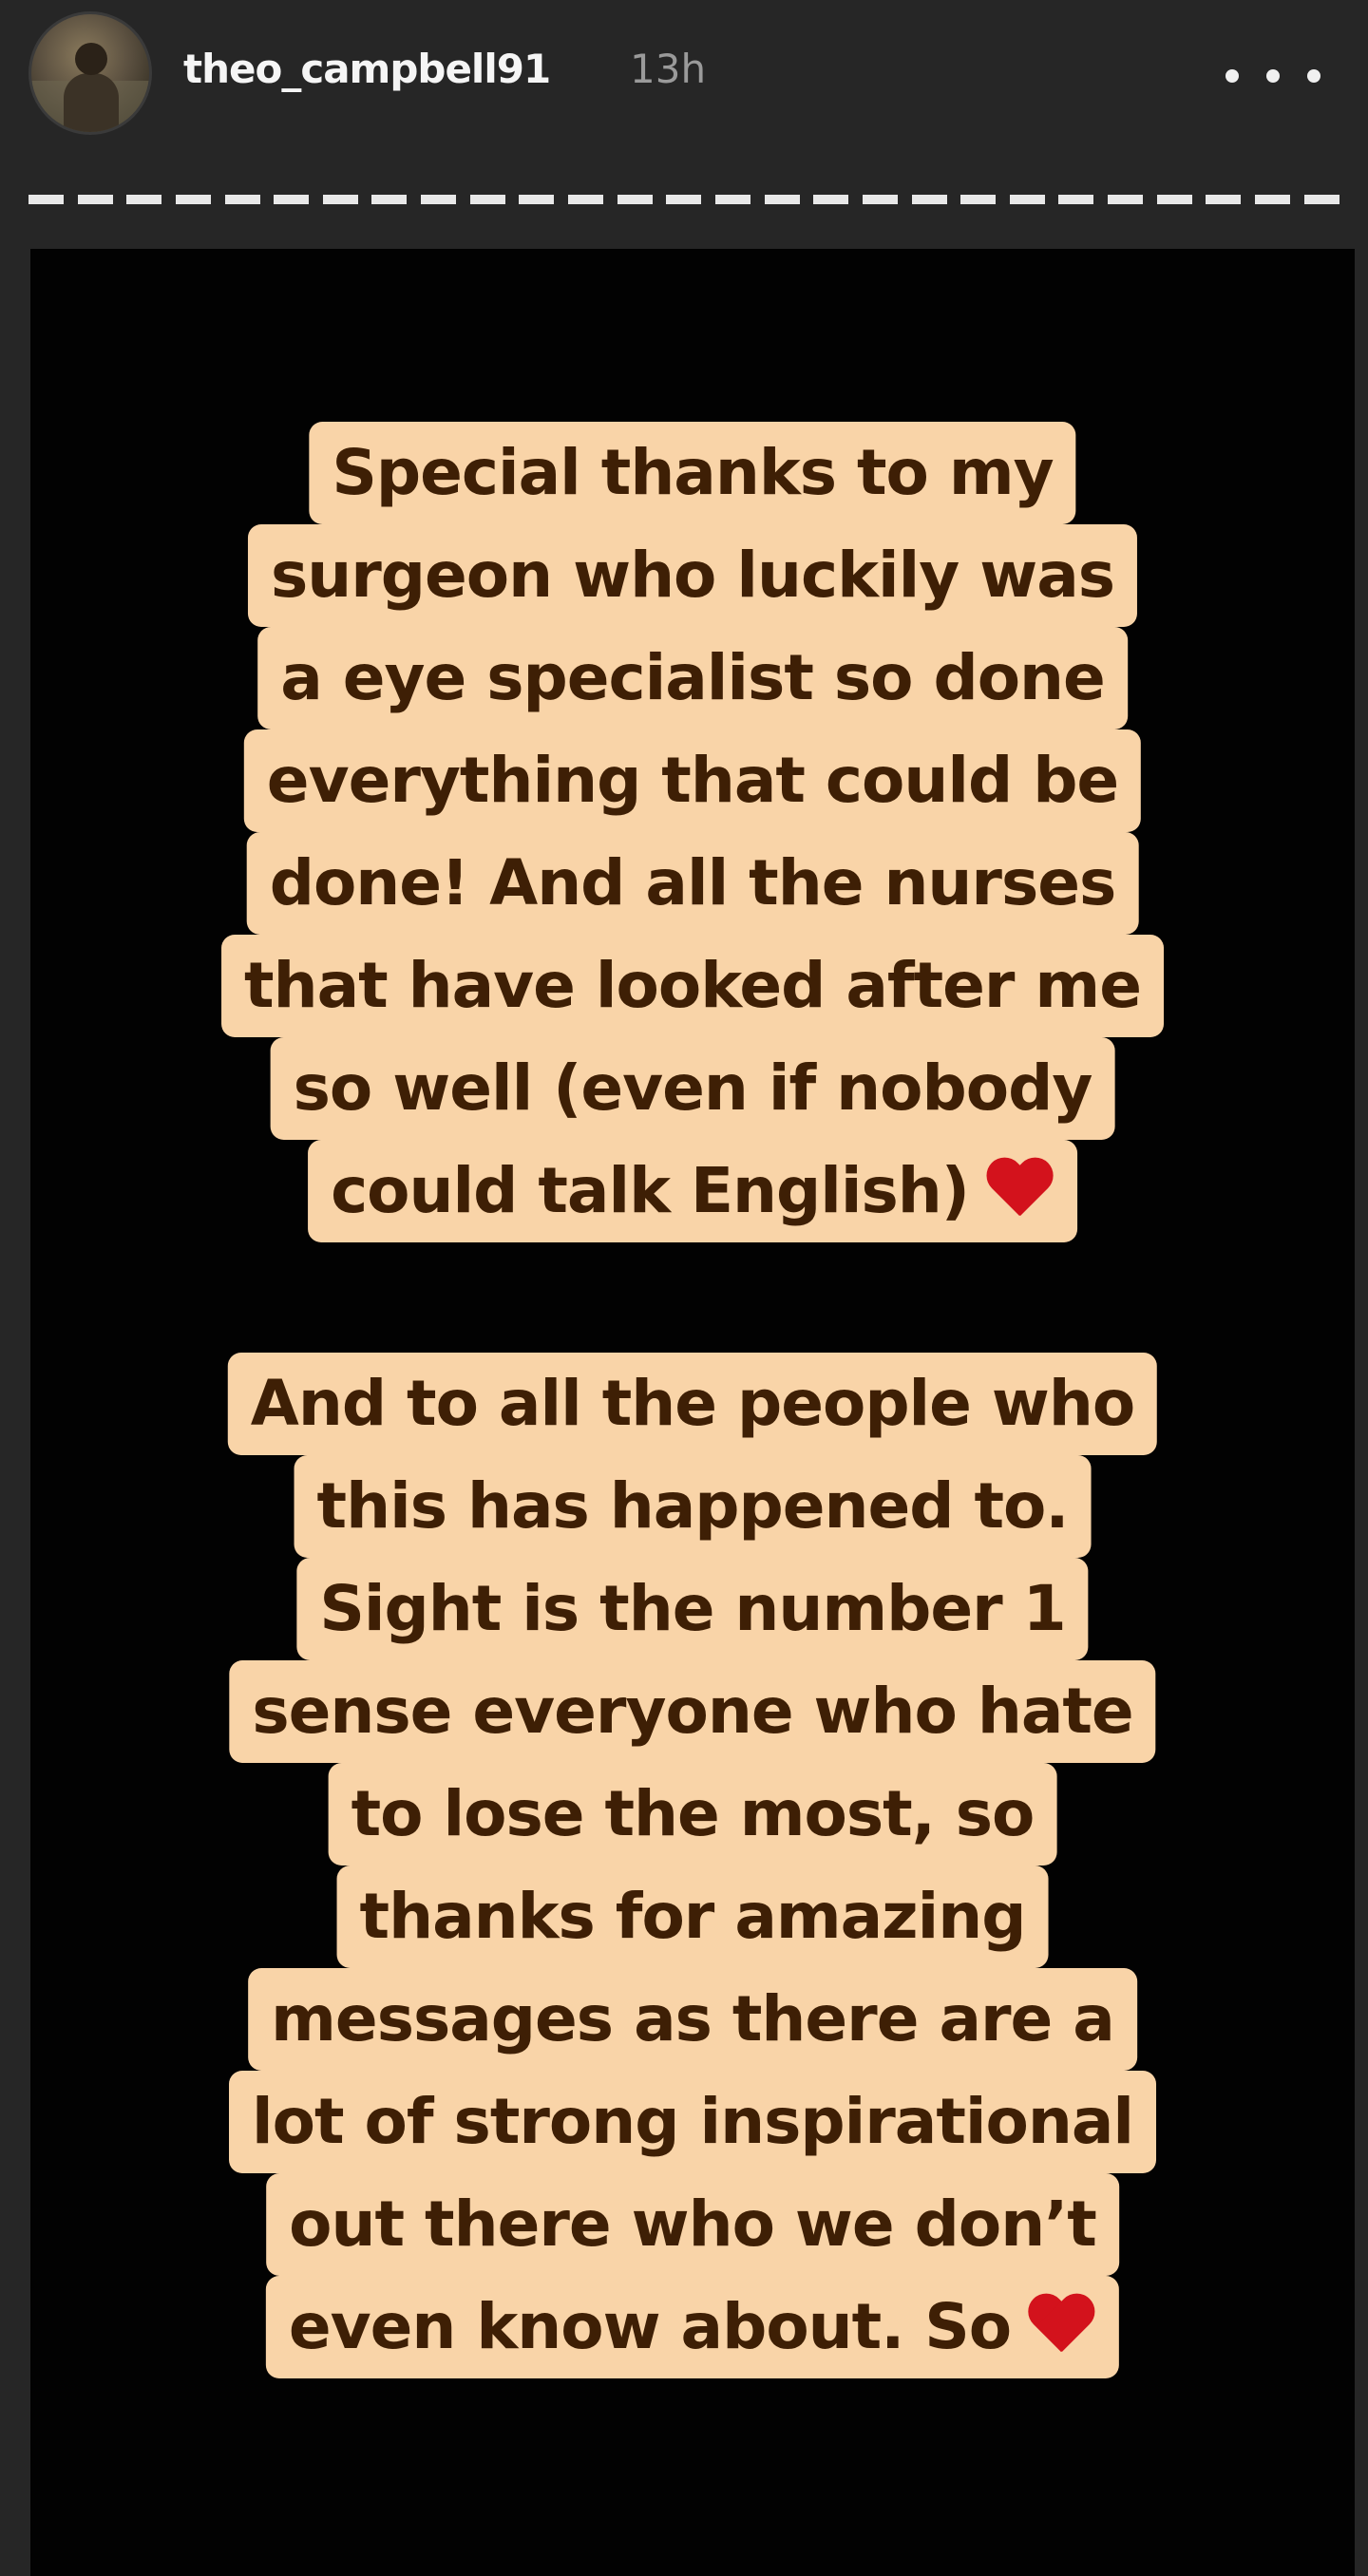  Describe the element at coordinates (693, 1506) in the screenshot. I see `story-text-line: this has happened to.` at that location.